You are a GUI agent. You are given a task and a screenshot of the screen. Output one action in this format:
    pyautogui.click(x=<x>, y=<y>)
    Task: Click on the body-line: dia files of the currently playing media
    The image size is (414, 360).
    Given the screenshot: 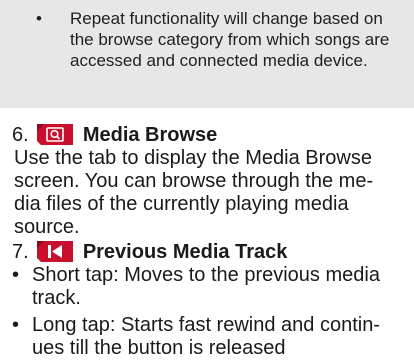 What is the action you would take?
    pyautogui.click(x=181, y=204)
    